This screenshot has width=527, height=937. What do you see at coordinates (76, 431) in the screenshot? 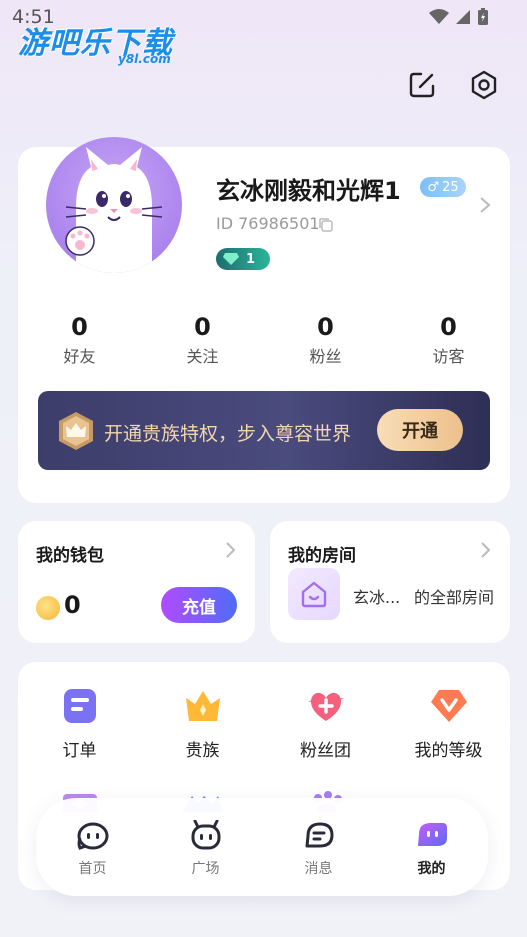
I see `crown-badge-icon` at bounding box center [76, 431].